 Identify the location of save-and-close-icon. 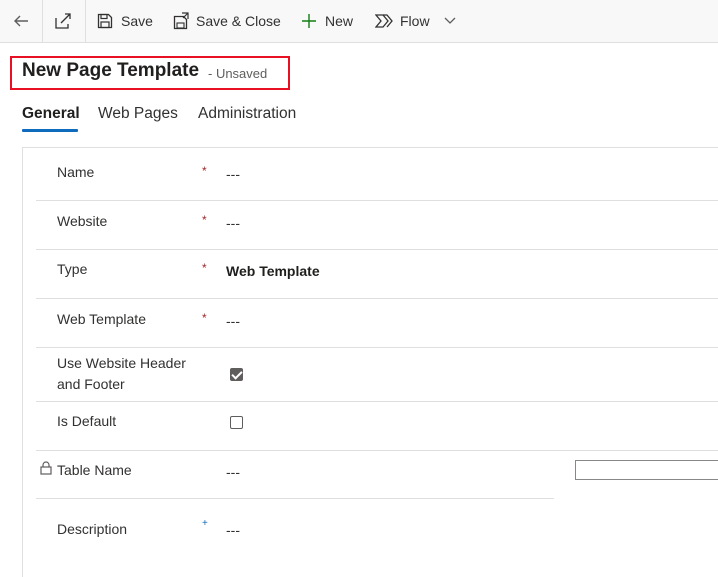
(181, 21).